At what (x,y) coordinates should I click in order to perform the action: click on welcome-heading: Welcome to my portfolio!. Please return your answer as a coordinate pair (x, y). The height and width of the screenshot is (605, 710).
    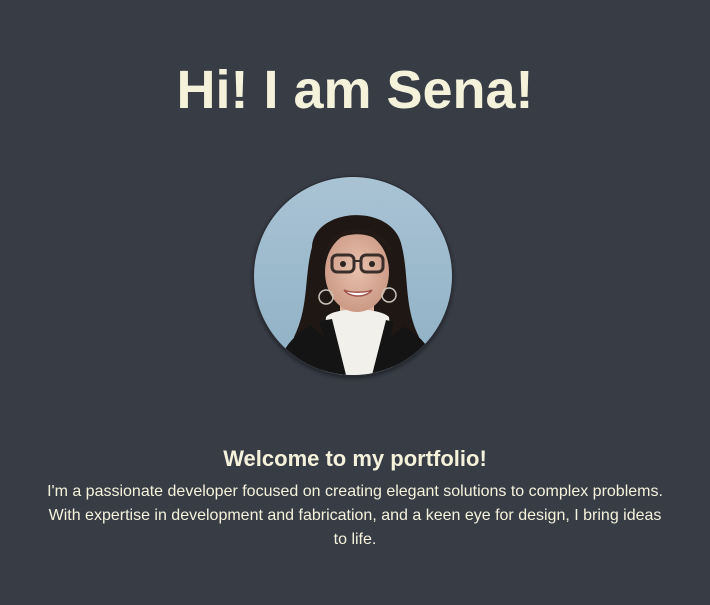
    Looking at the image, I should click on (355, 458).